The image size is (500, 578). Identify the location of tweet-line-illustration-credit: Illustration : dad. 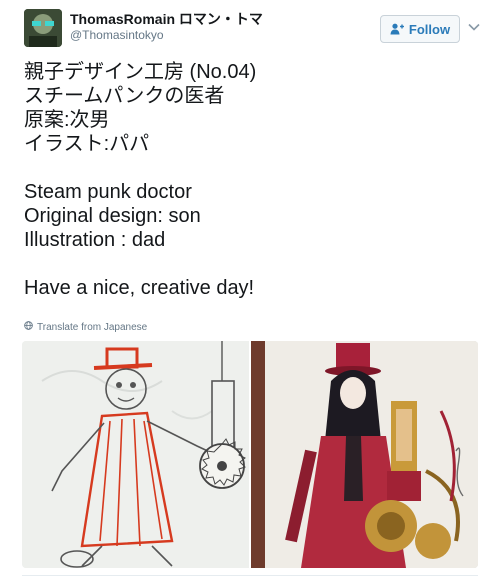
(95, 240).